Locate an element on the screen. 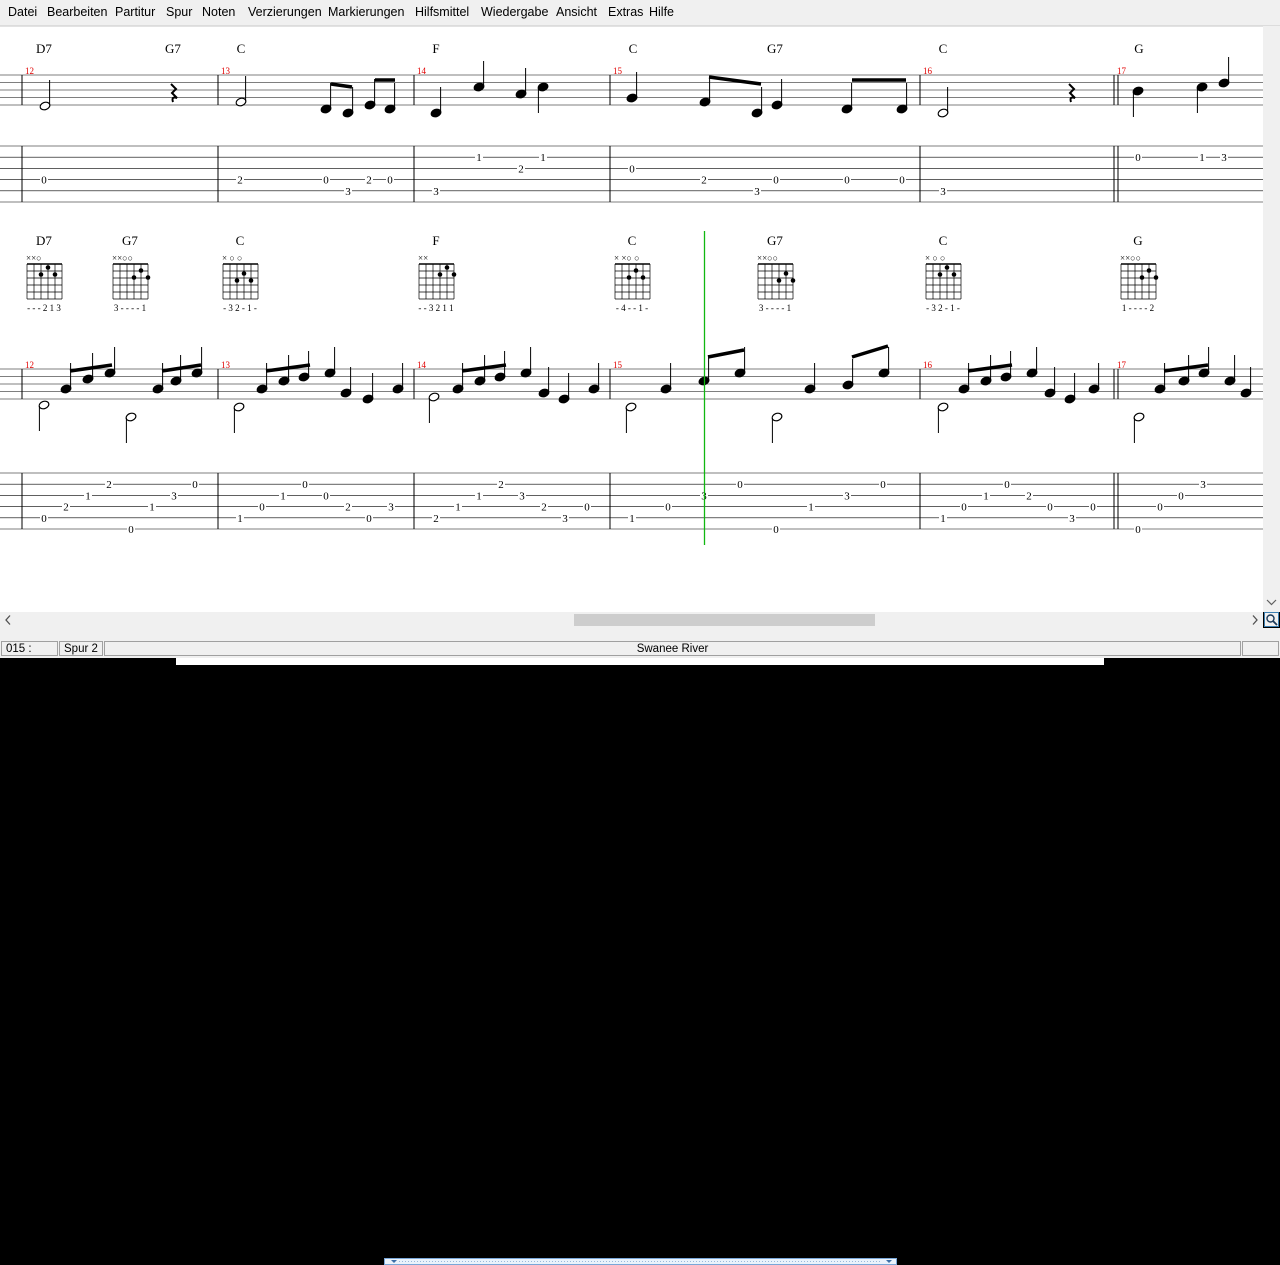 This screenshot has width=1280, height=1265. menu-partitur: Partitur is located at coordinates (135, 12).